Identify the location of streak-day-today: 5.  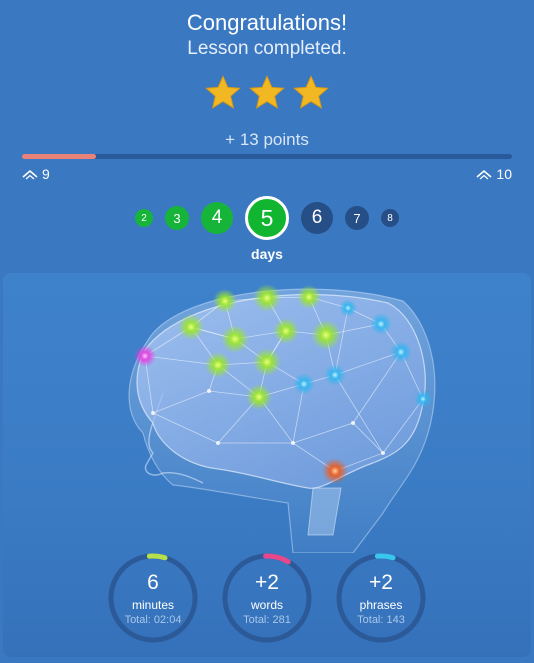
(267, 218).